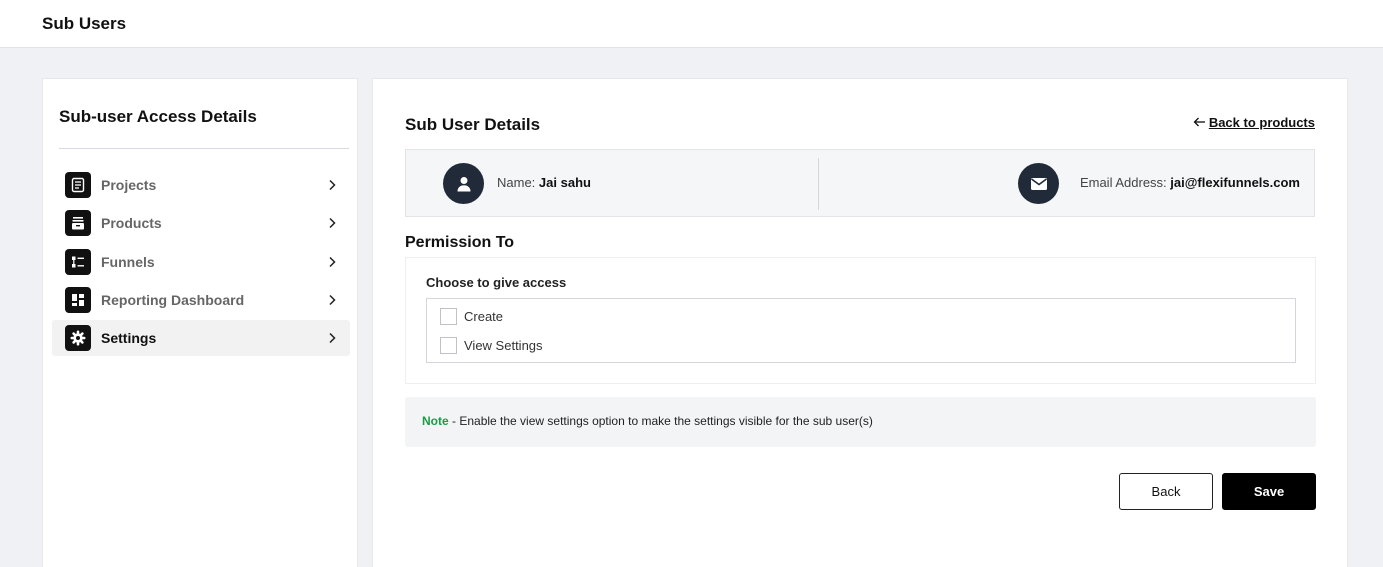  I want to click on user-email: Email Address: jai@flexifunnels.com, so click(1190, 182).